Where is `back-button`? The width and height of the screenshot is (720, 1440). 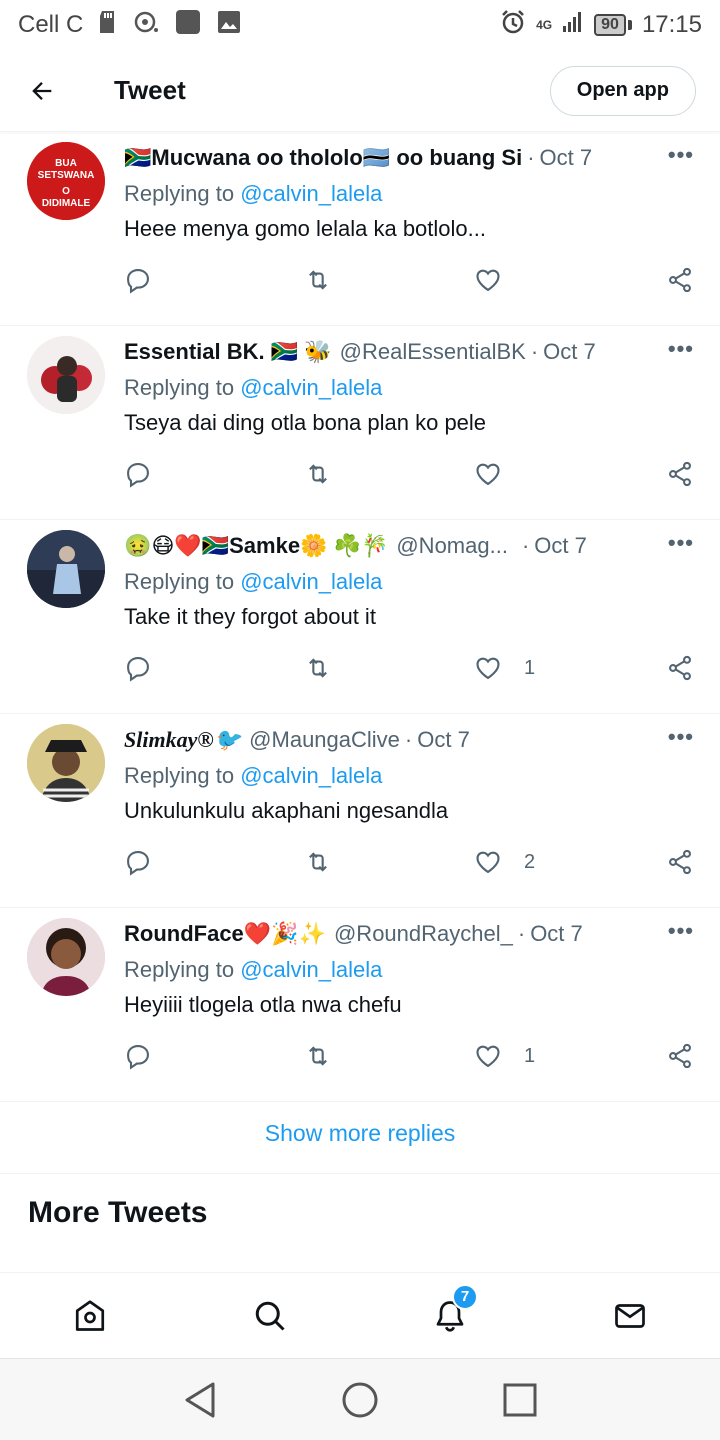
back-button is located at coordinates (42, 91).